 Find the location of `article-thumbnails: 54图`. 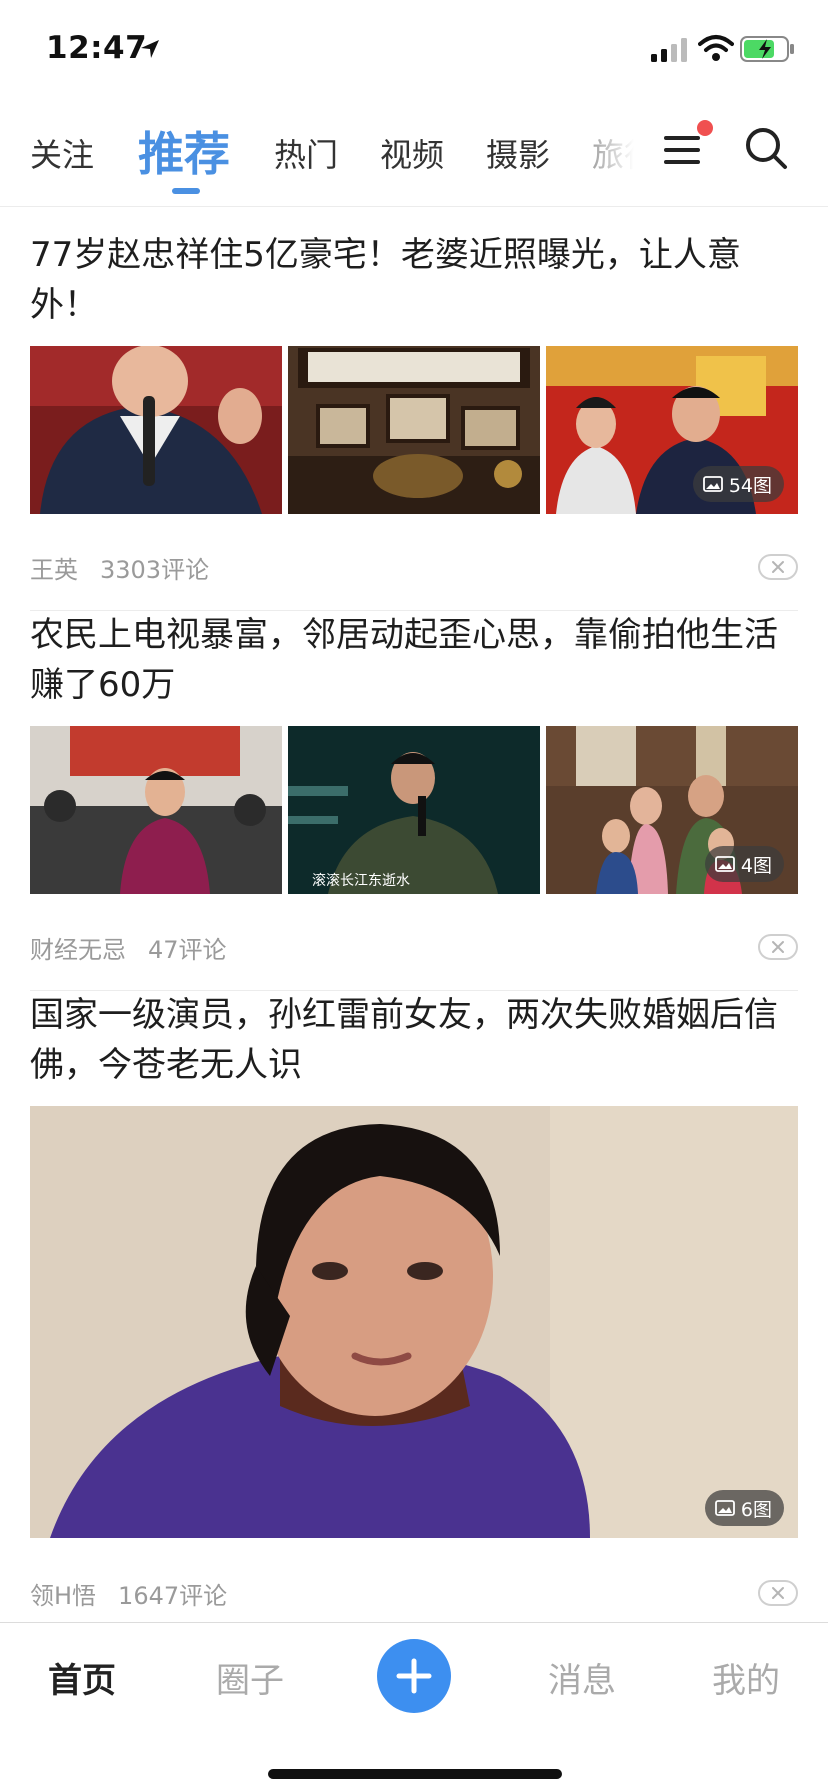

article-thumbnails: 54图 is located at coordinates (414, 430).